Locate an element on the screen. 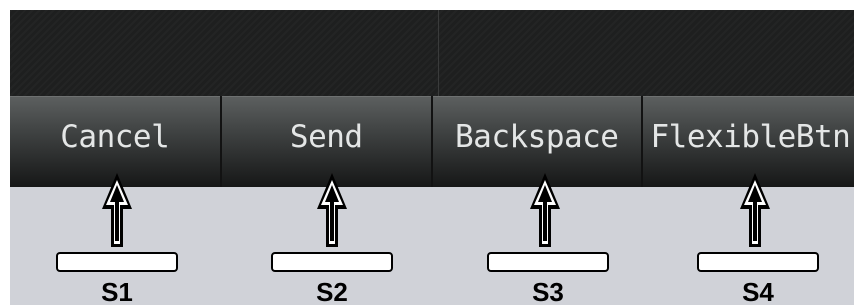 Image resolution: width=854 pixels, height=305 pixels. hardware-key-s4 is located at coordinates (758, 262).